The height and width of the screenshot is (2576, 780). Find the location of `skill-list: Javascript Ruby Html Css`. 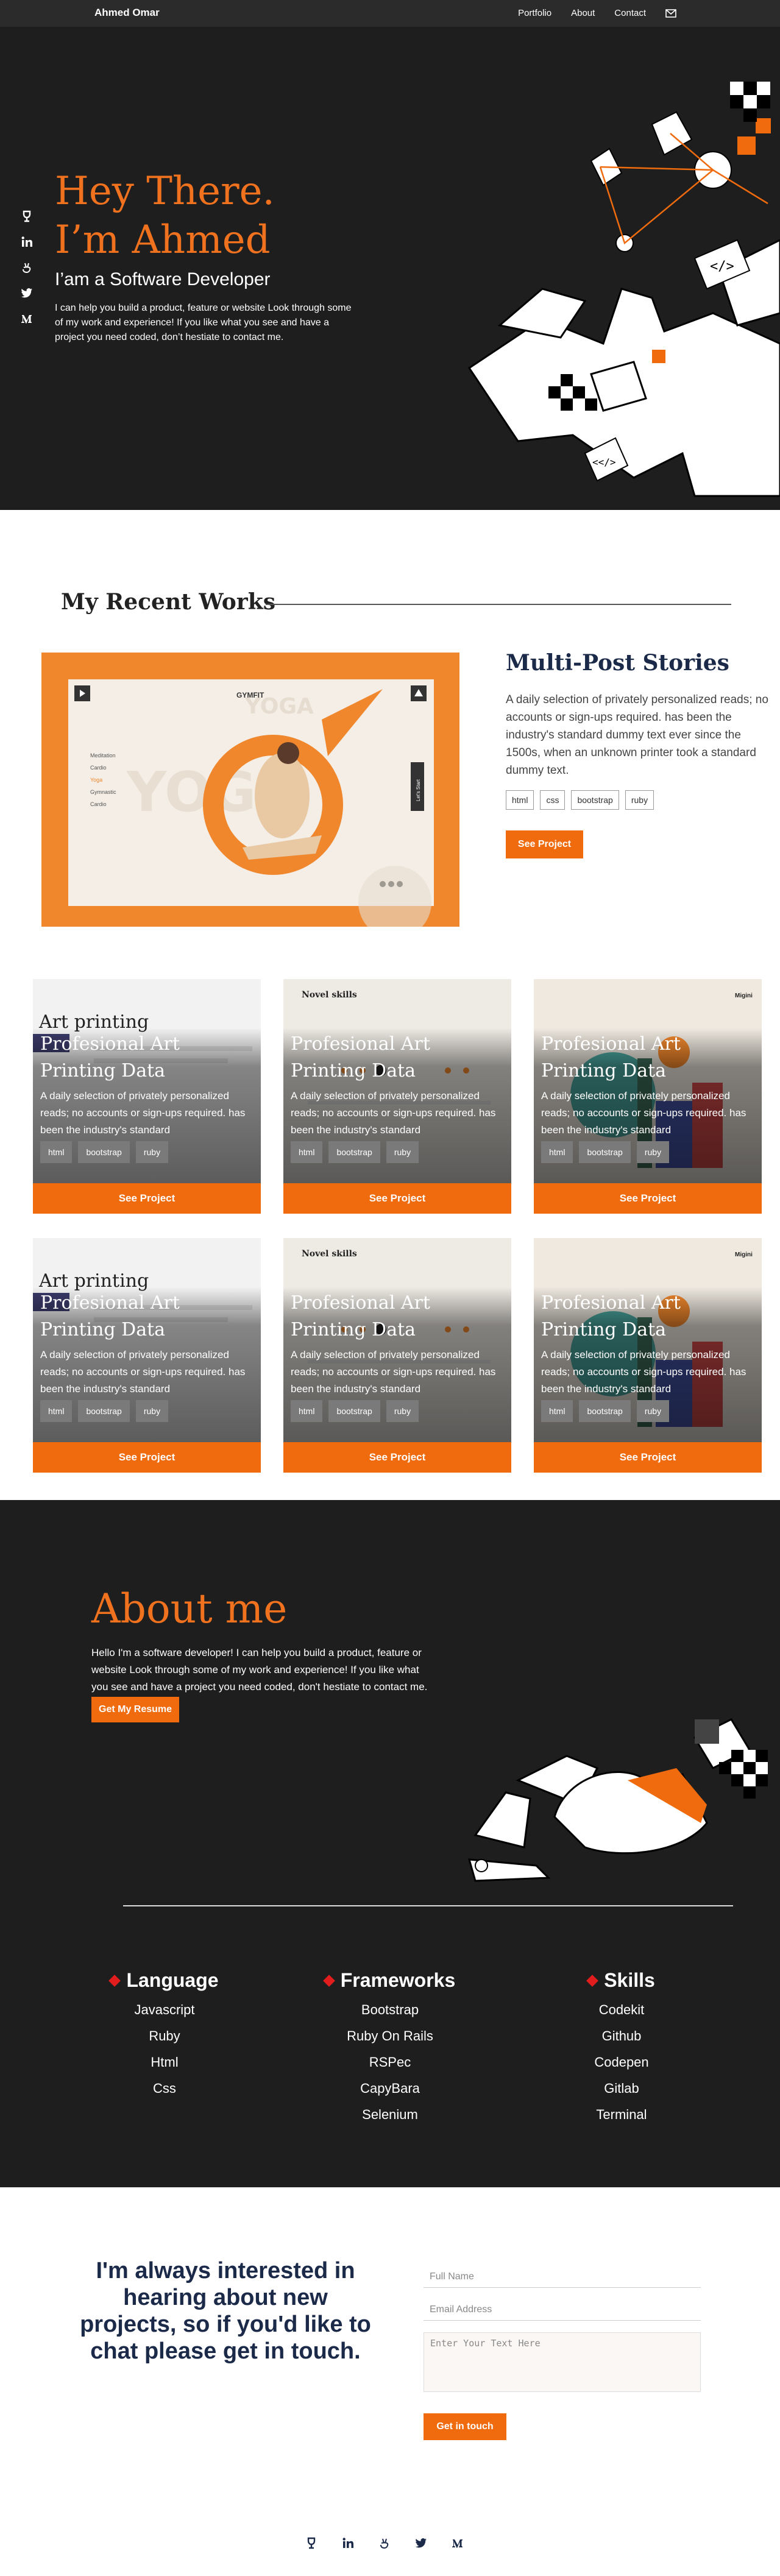

skill-list: Javascript Ruby Html Css is located at coordinates (164, 2049).